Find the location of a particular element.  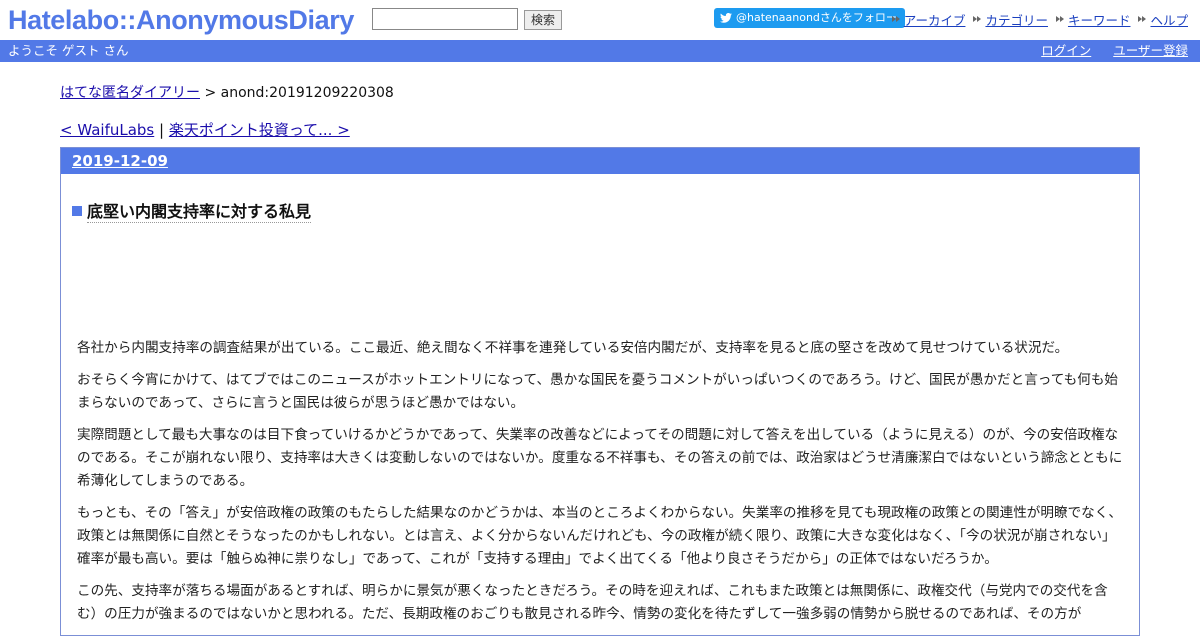

prev-entry-link: < WaifuLabs is located at coordinates (107, 130).